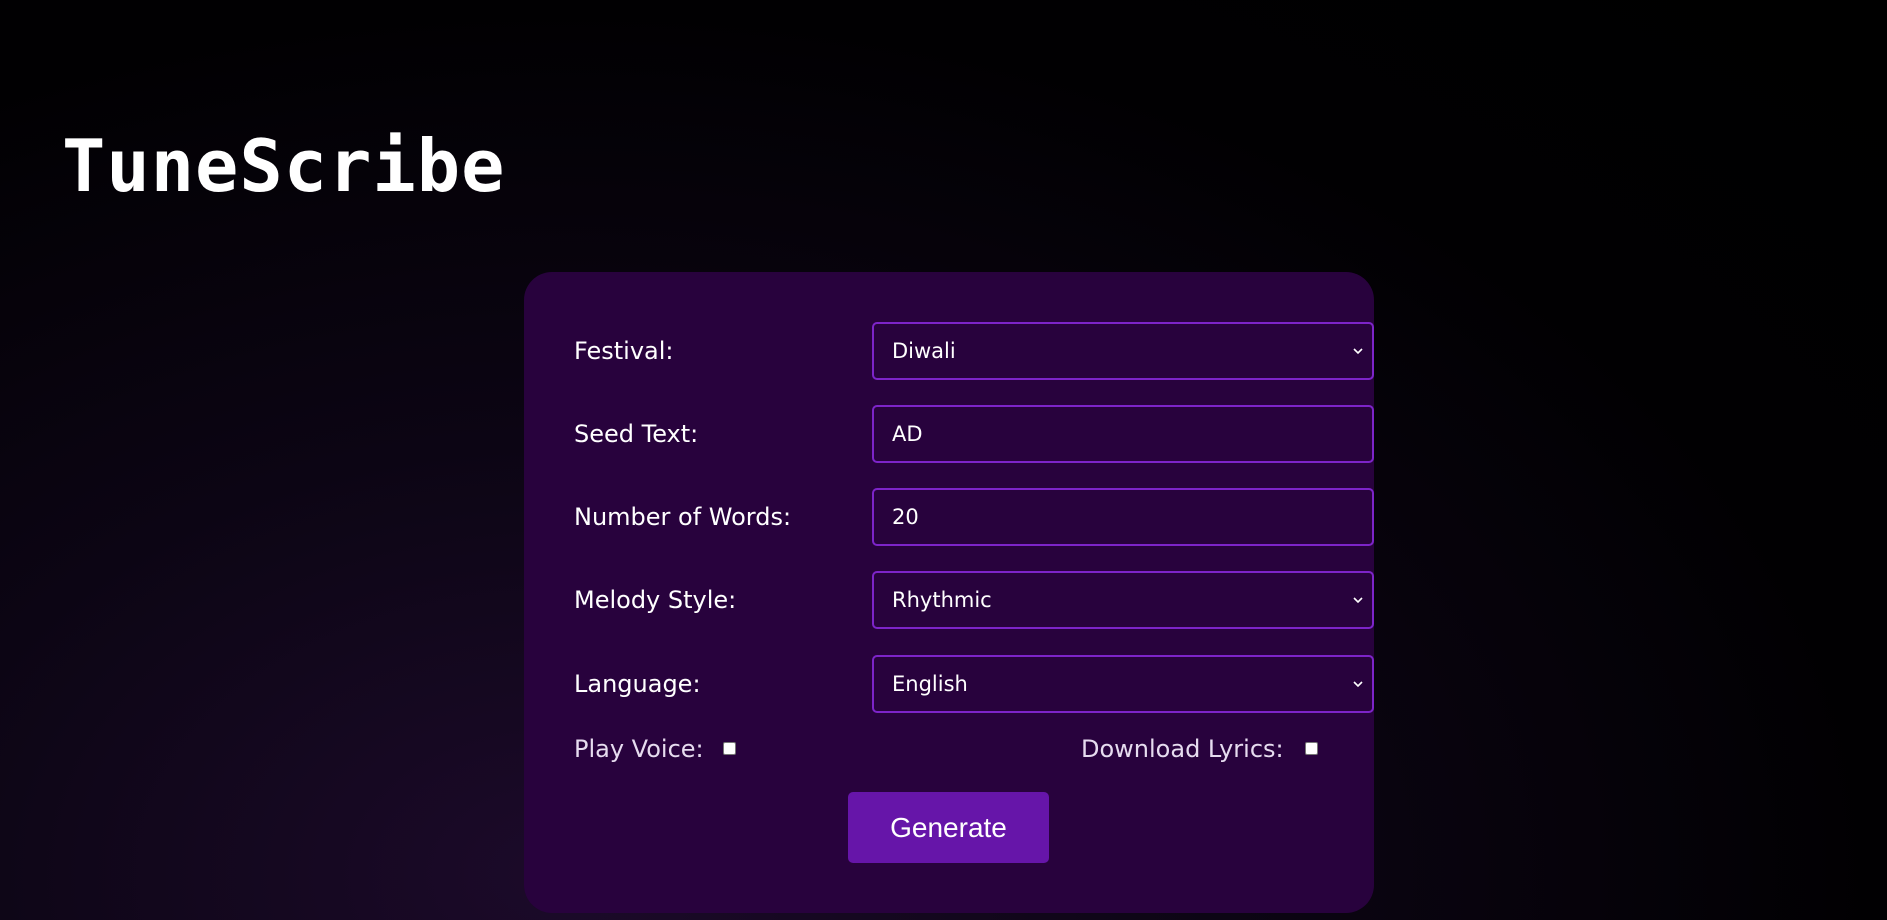  What do you see at coordinates (637, 684) in the screenshot?
I see `language-label: Language:` at bounding box center [637, 684].